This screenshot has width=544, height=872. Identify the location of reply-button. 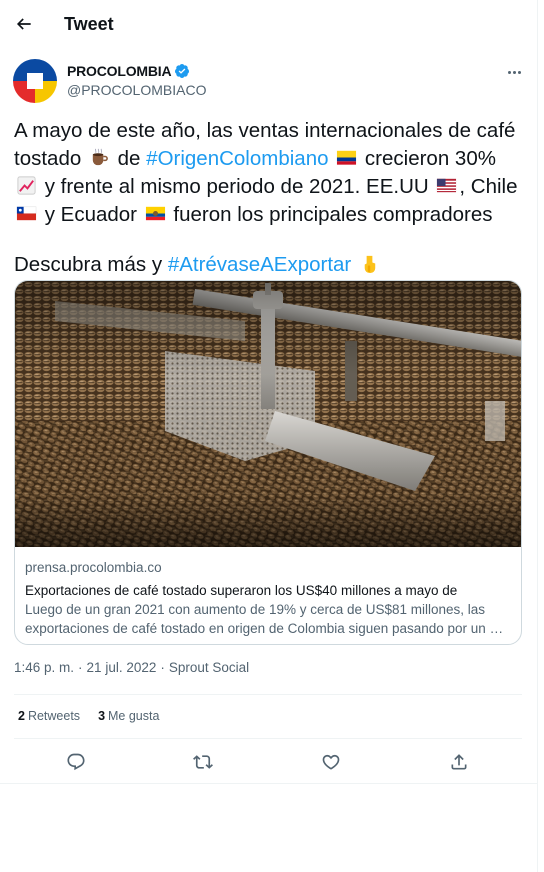
(76, 762).